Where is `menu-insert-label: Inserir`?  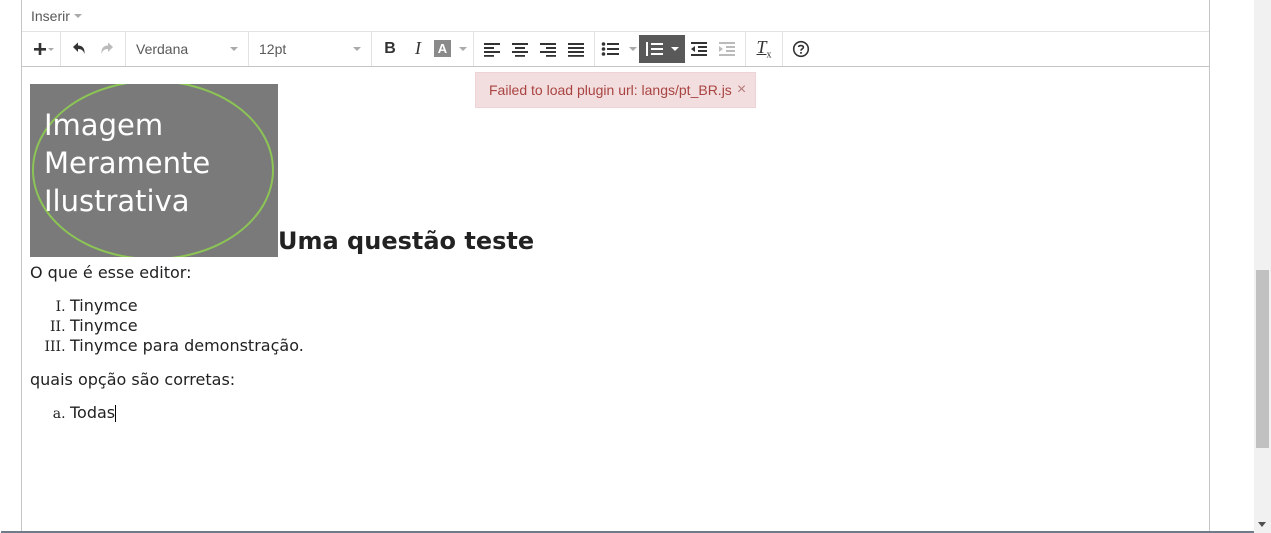
menu-insert-label: Inserir is located at coordinates (50, 15).